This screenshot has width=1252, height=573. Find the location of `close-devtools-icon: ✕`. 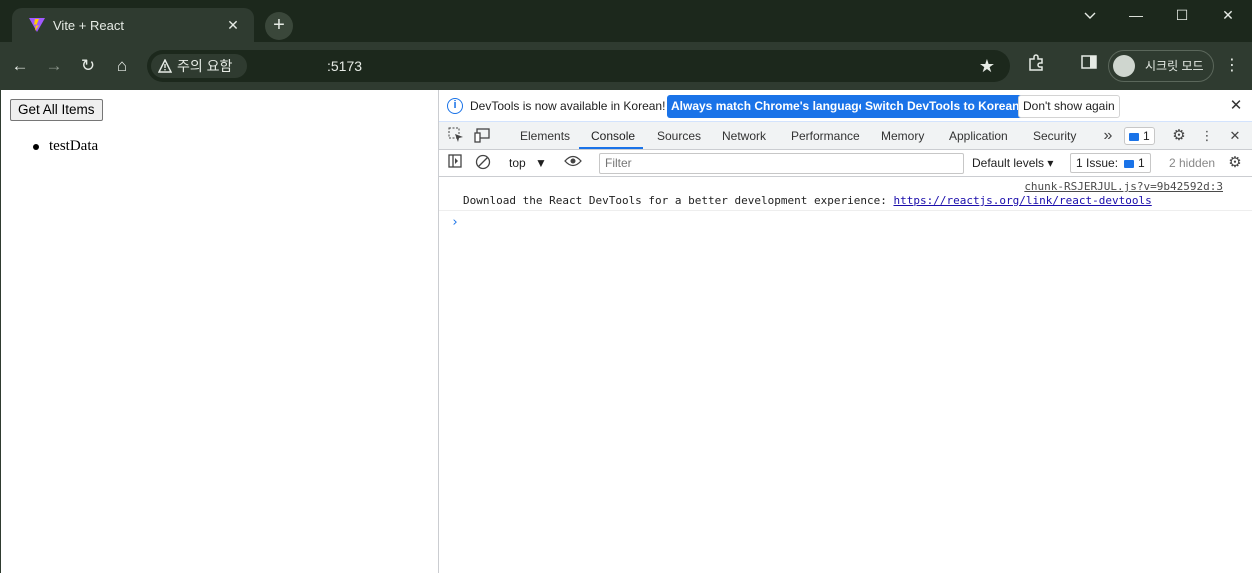

close-devtools-icon: ✕ is located at coordinates (1235, 136).